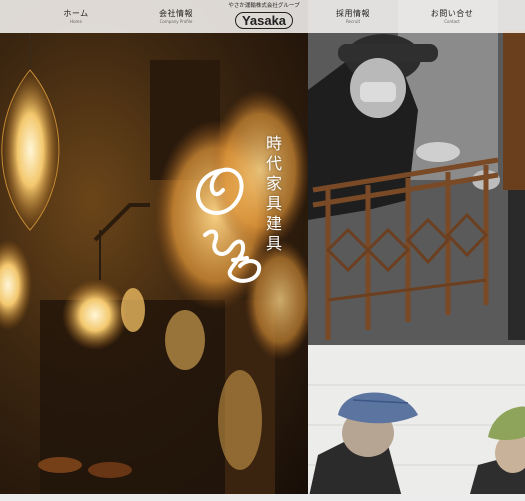  I want to click on nav-company-label: 会社情報, so click(176, 13).